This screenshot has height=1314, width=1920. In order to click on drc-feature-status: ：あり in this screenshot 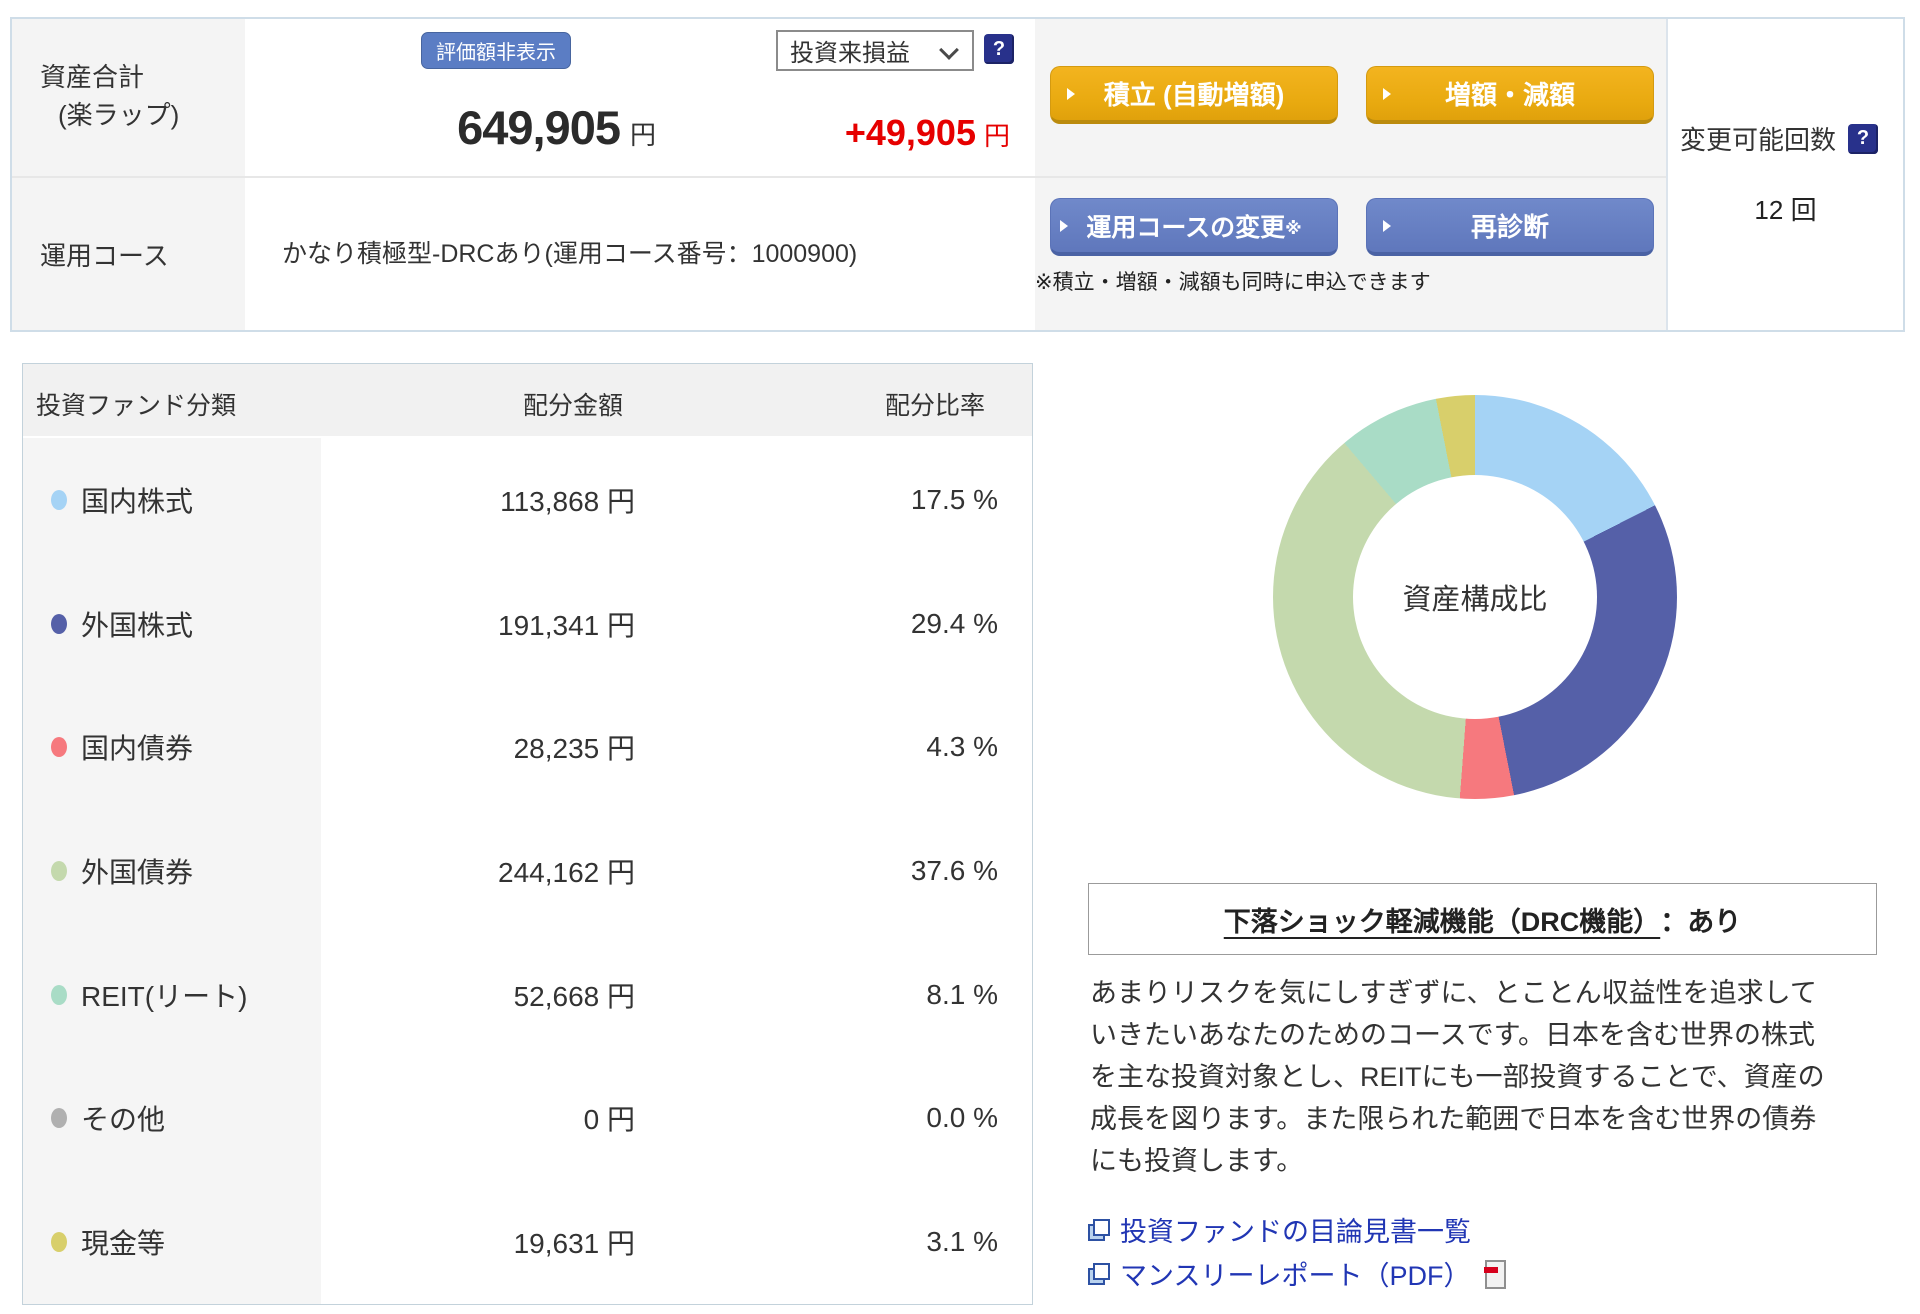, I will do `click(1701, 921)`.